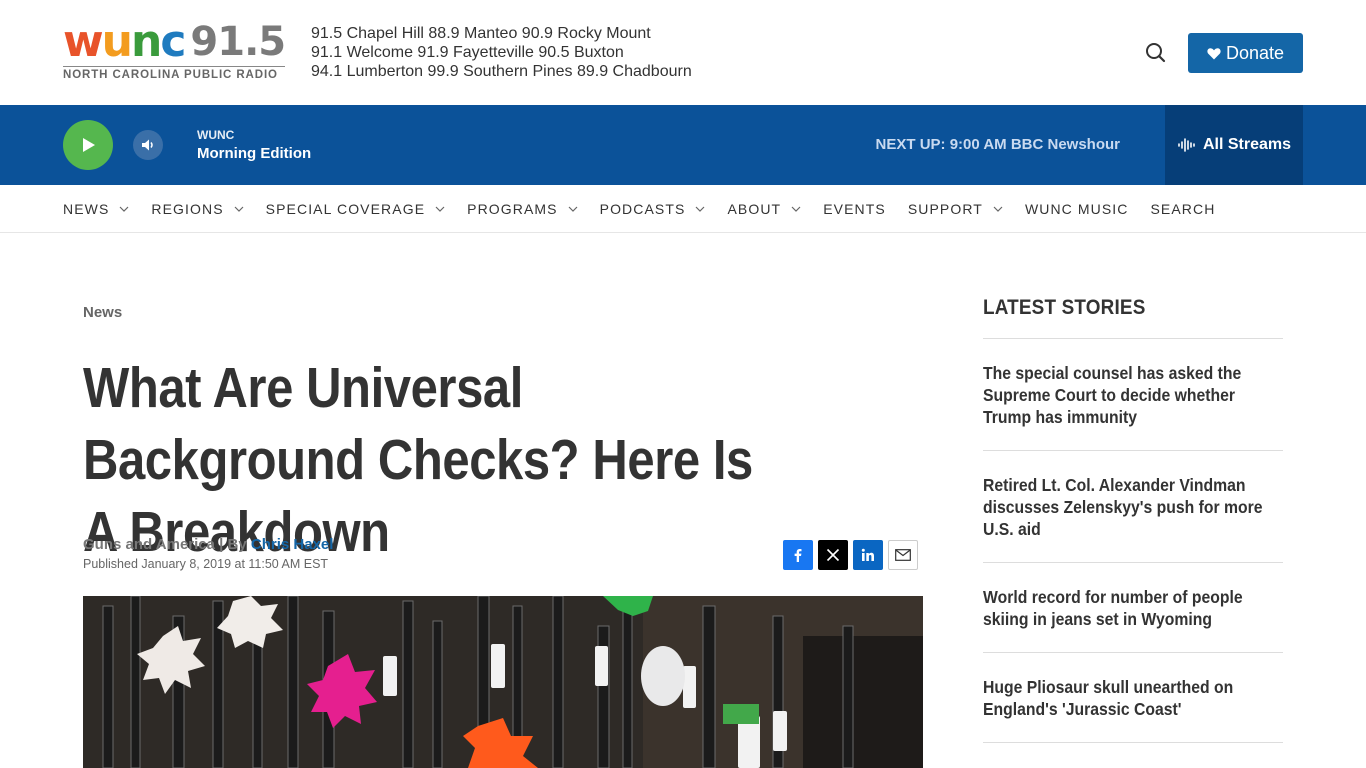 Image resolution: width=1366 pixels, height=768 pixels. I want to click on site-logo: wunc 91.5 NORTH CAROLINA PUBLIC RADIO, so click(174, 51).